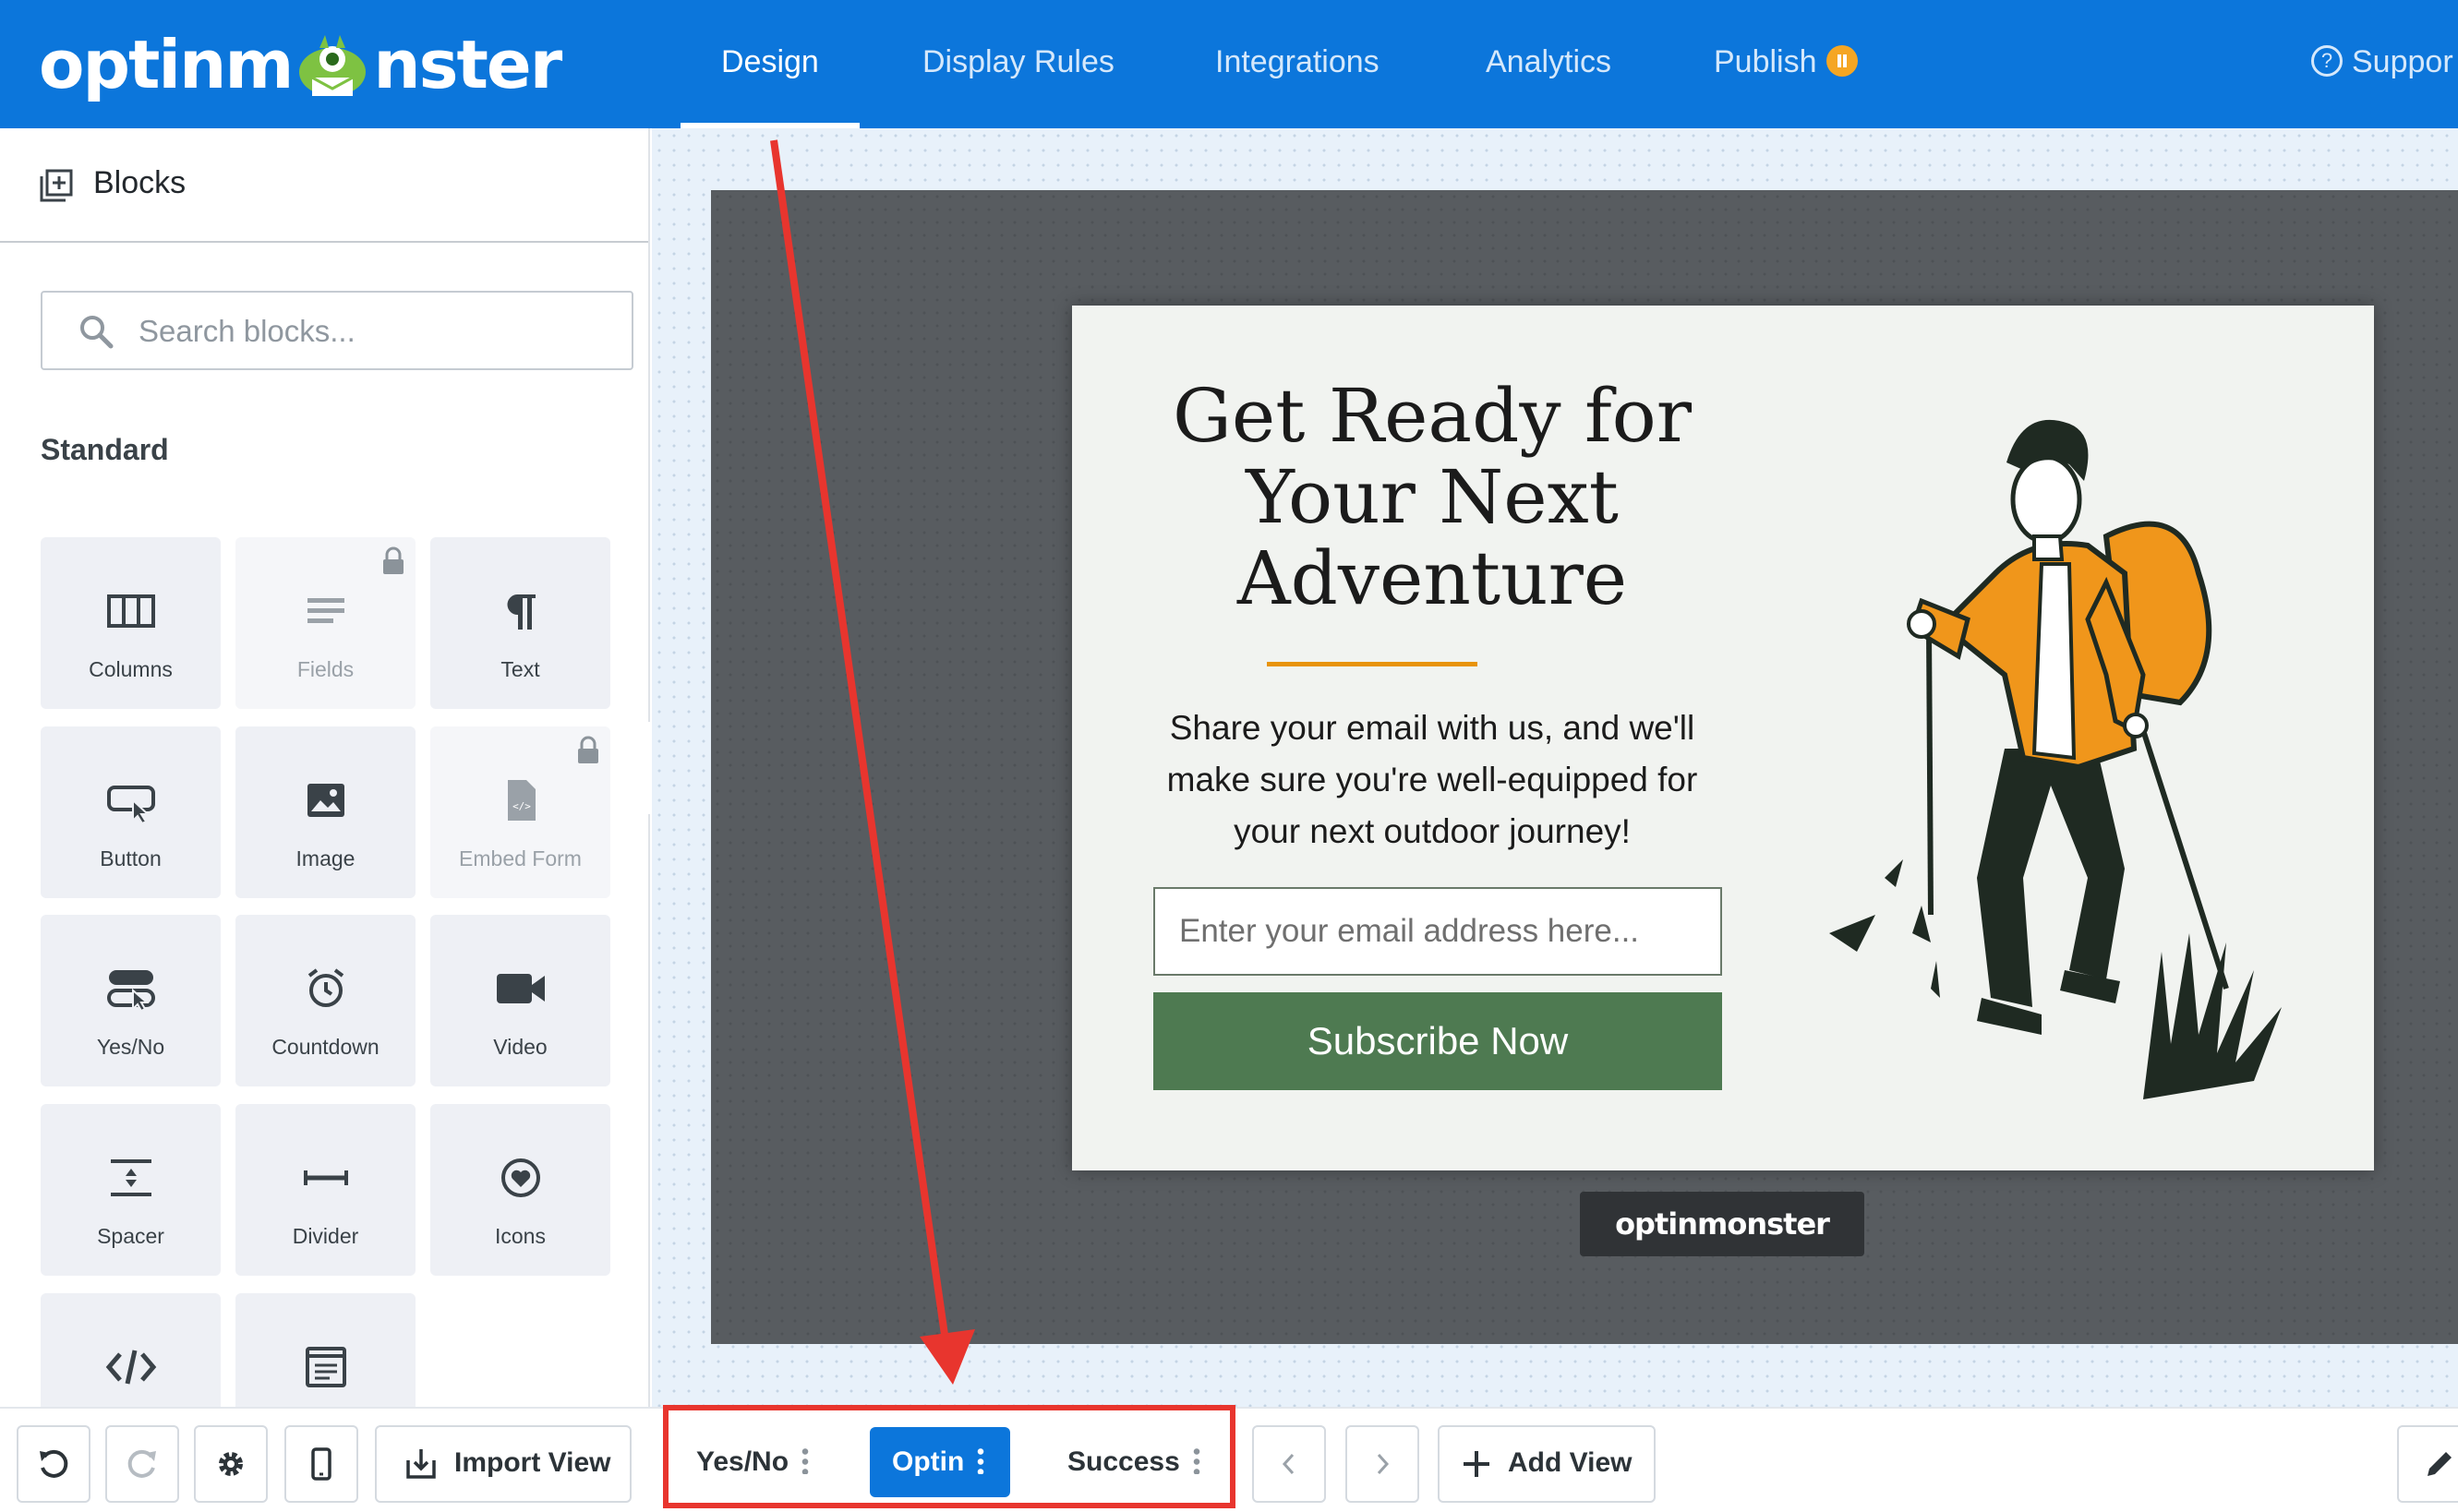 This screenshot has height=1512, width=2458. I want to click on previous-view-button, so click(1289, 1464).